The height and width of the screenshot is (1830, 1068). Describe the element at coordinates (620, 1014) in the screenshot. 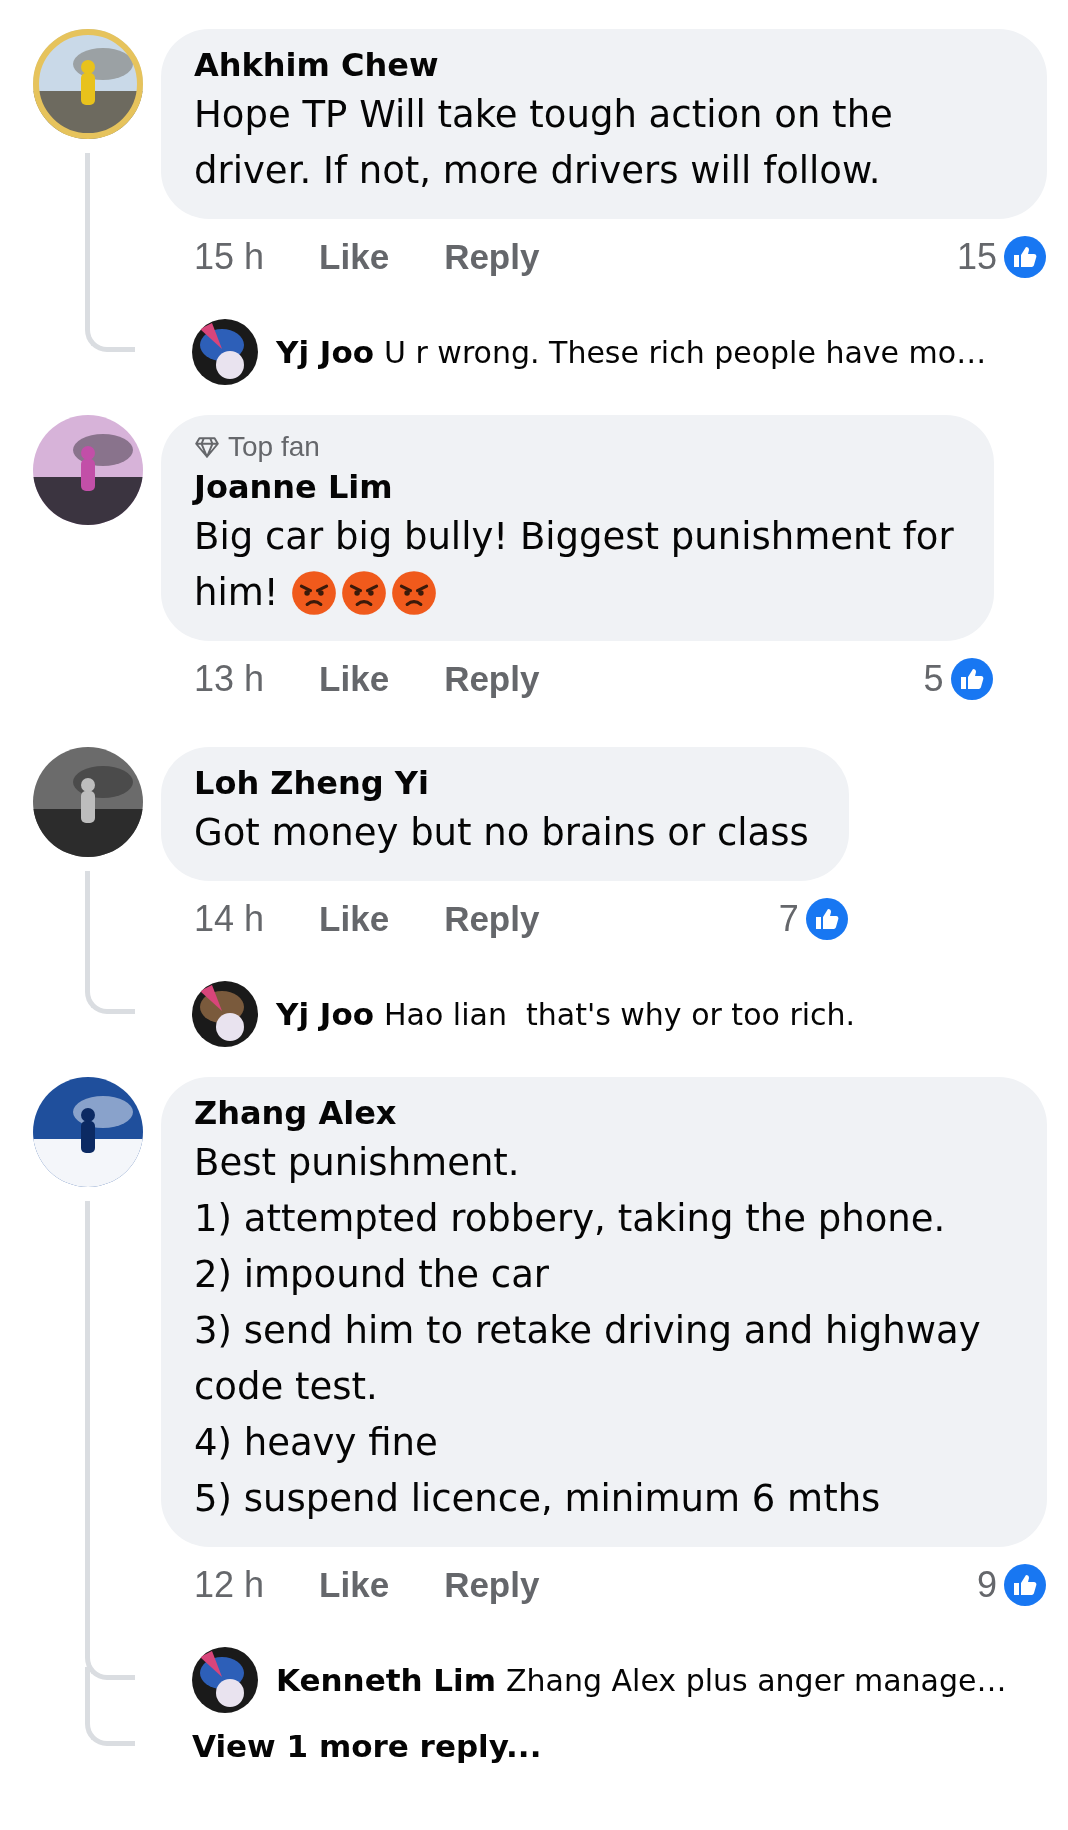

I see `reply-text: Hao lian that's why or too rich.` at that location.